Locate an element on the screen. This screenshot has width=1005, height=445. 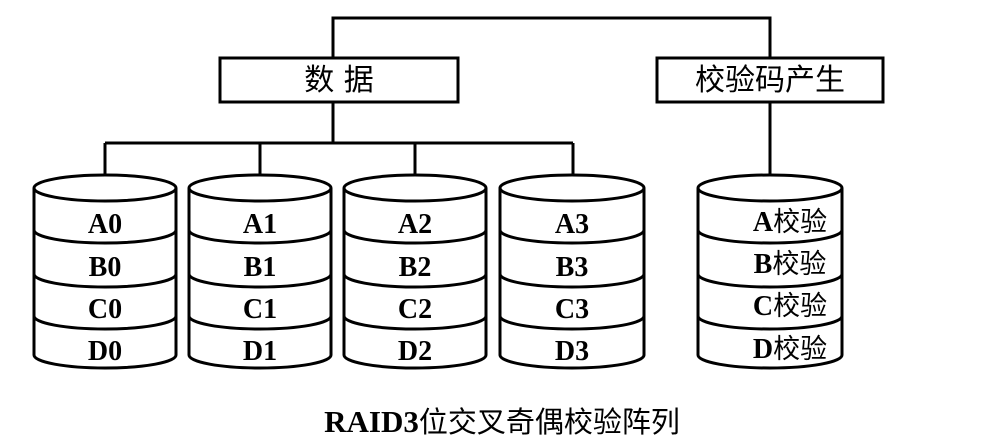
disk-1: A1 B1 C1 D1 is located at coordinates (260, 271).